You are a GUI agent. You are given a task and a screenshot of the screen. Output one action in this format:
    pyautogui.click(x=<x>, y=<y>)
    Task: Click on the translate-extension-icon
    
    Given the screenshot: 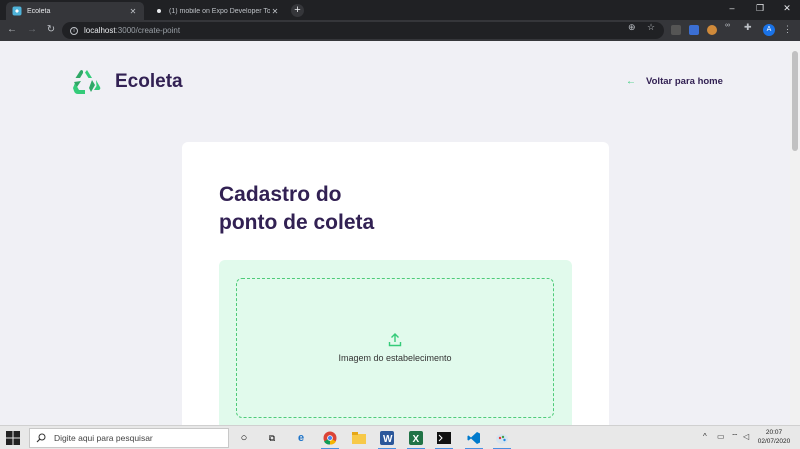 What is the action you would take?
    pyautogui.click(x=694, y=30)
    